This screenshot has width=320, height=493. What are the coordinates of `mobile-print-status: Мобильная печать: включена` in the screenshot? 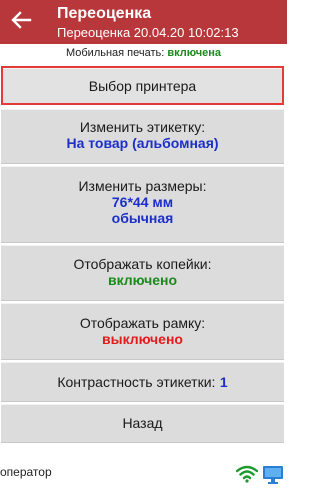 It's located at (143, 53).